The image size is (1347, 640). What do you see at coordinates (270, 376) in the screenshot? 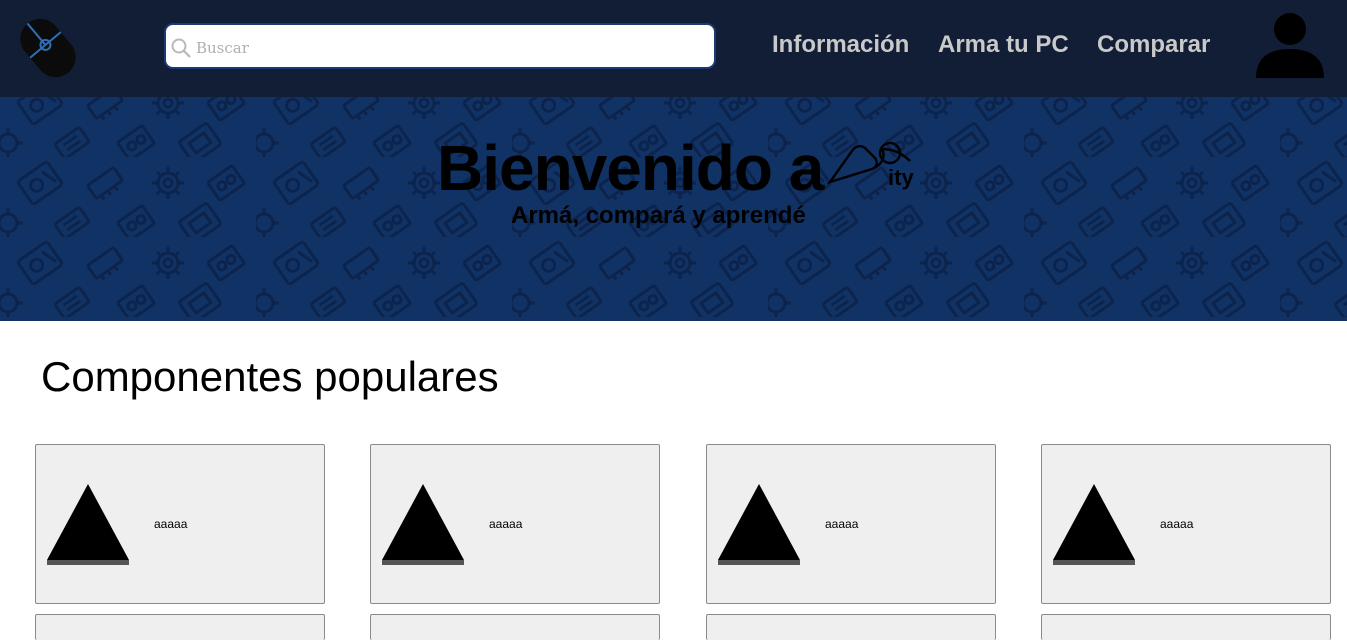
I see `section-title: Componentes populares` at bounding box center [270, 376].